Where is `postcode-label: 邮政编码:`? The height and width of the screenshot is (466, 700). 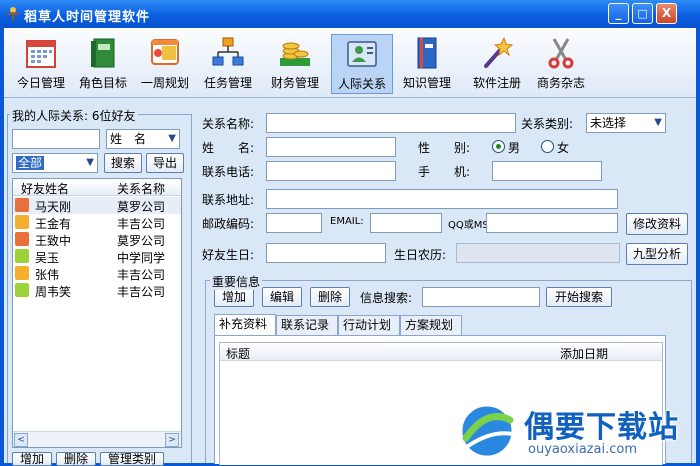 postcode-label: 邮政编码: is located at coordinates (228, 224).